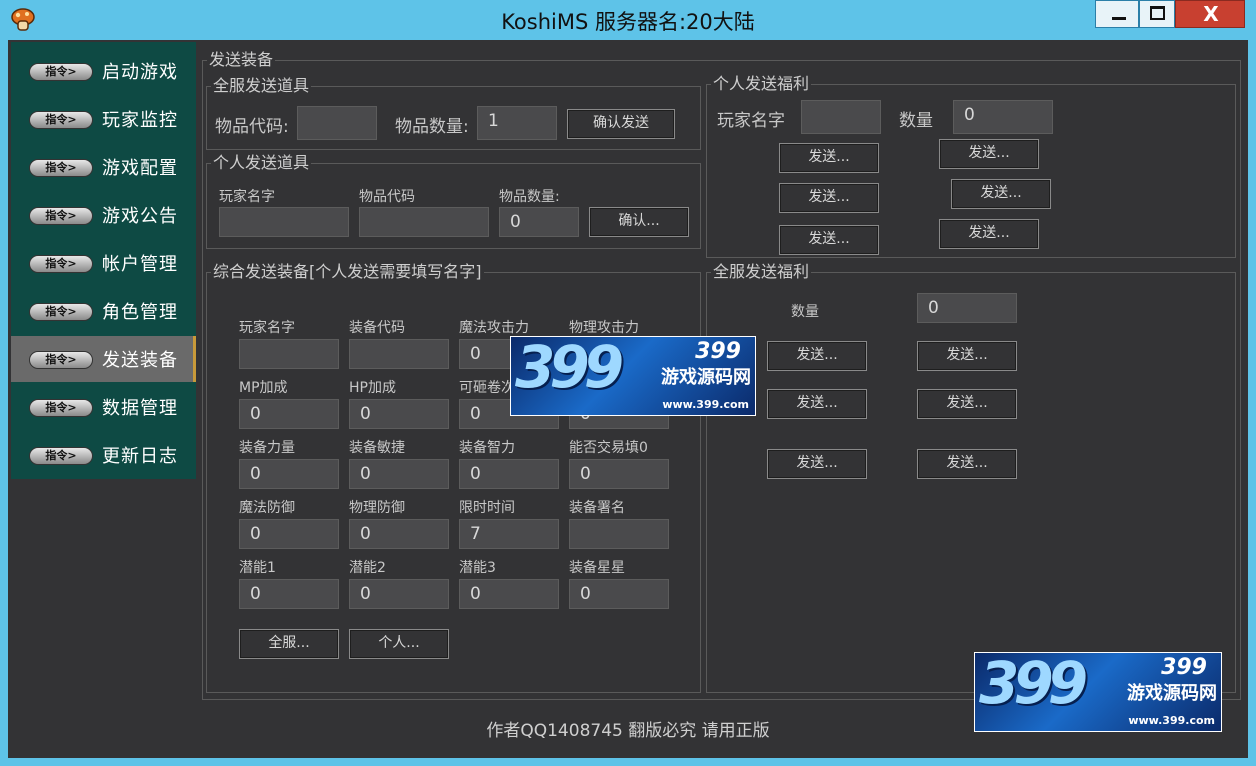  Describe the element at coordinates (487, 508) in the screenshot. I see `equipment-field-label: 限时时间` at that location.